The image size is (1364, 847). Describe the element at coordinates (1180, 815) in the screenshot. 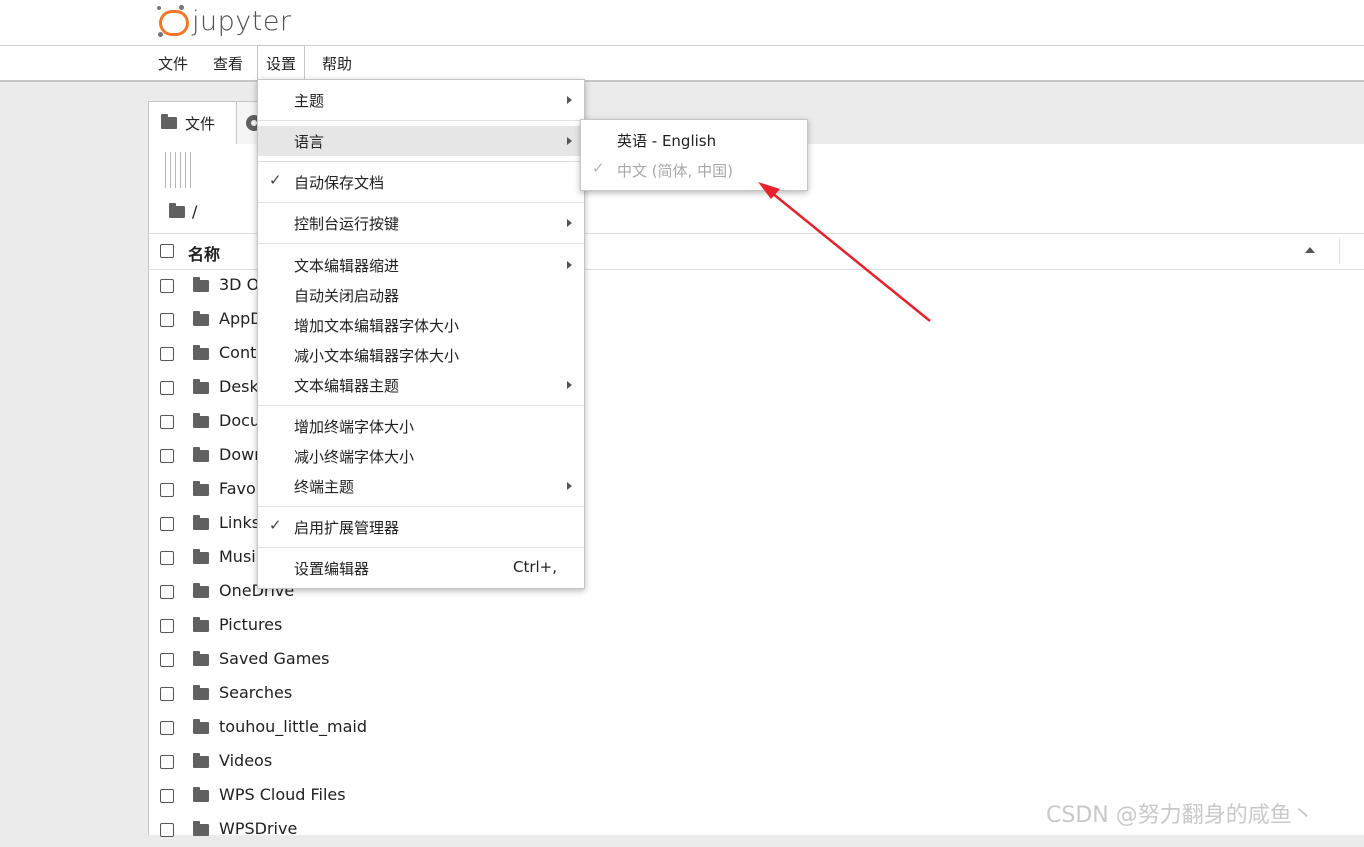

I see `watermark: CSDN @努力翻身的咸鱼丶` at that location.